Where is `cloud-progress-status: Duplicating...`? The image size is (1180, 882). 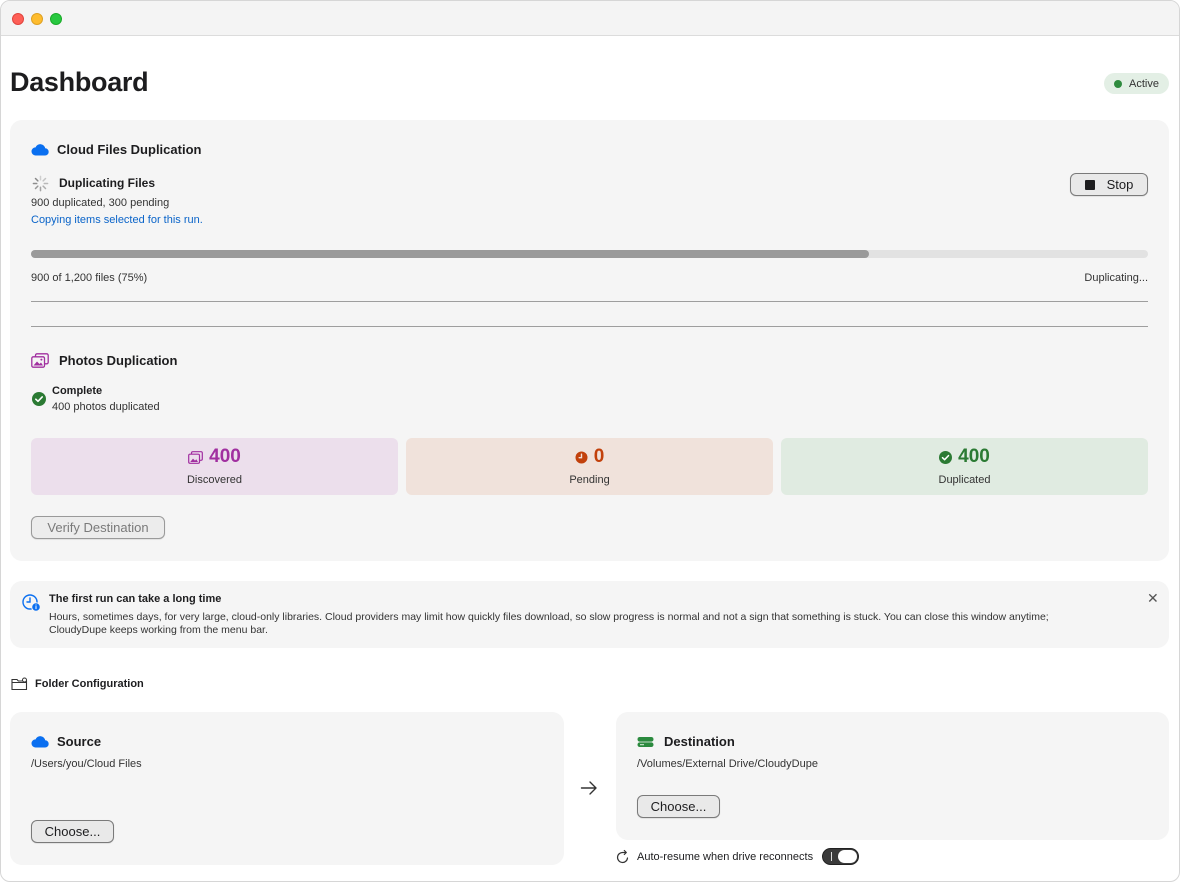 cloud-progress-status: Duplicating... is located at coordinates (1116, 278).